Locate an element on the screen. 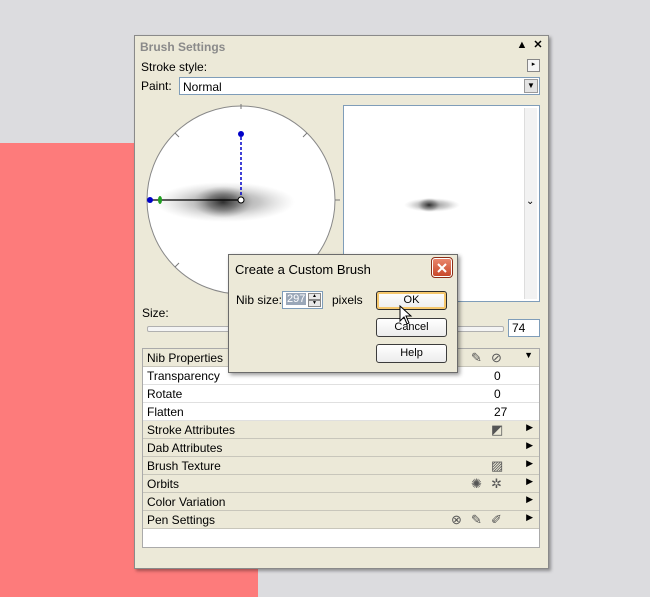  property-label: Nib Properties is located at coordinates (185, 358).